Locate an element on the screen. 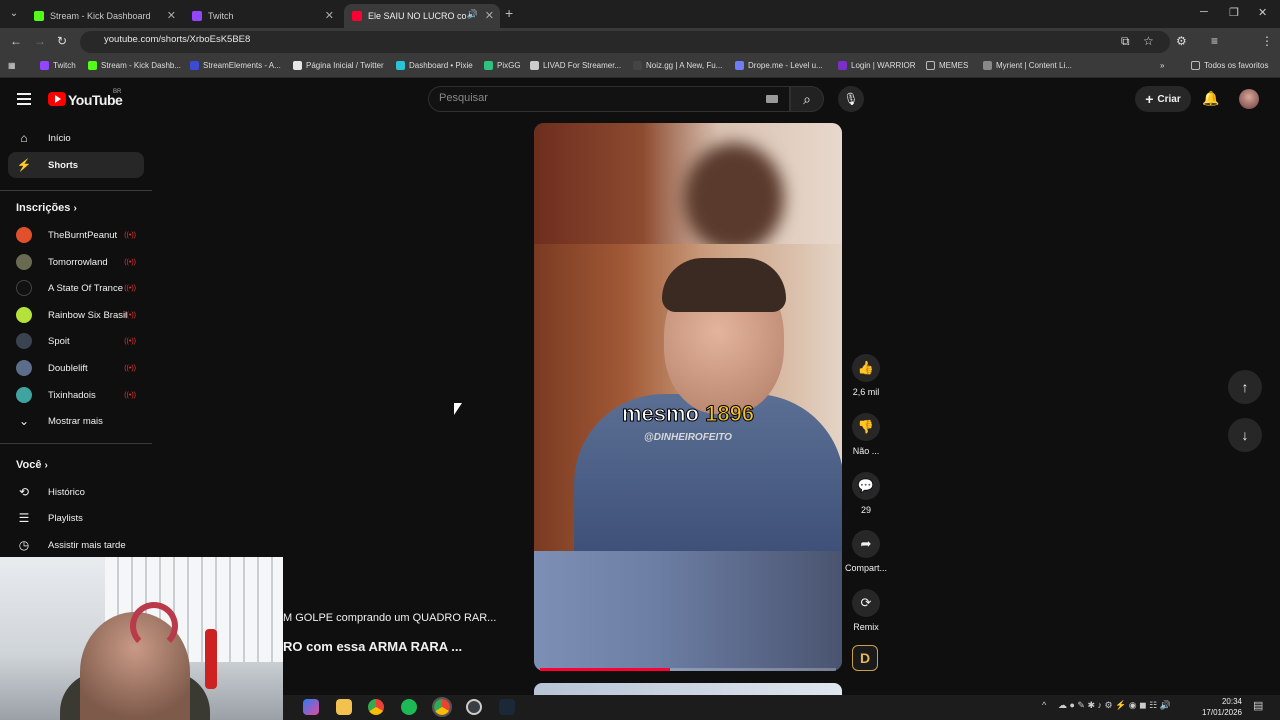 This screenshot has height=720, width=1280. search-button: ⌕ is located at coordinates (807, 99).